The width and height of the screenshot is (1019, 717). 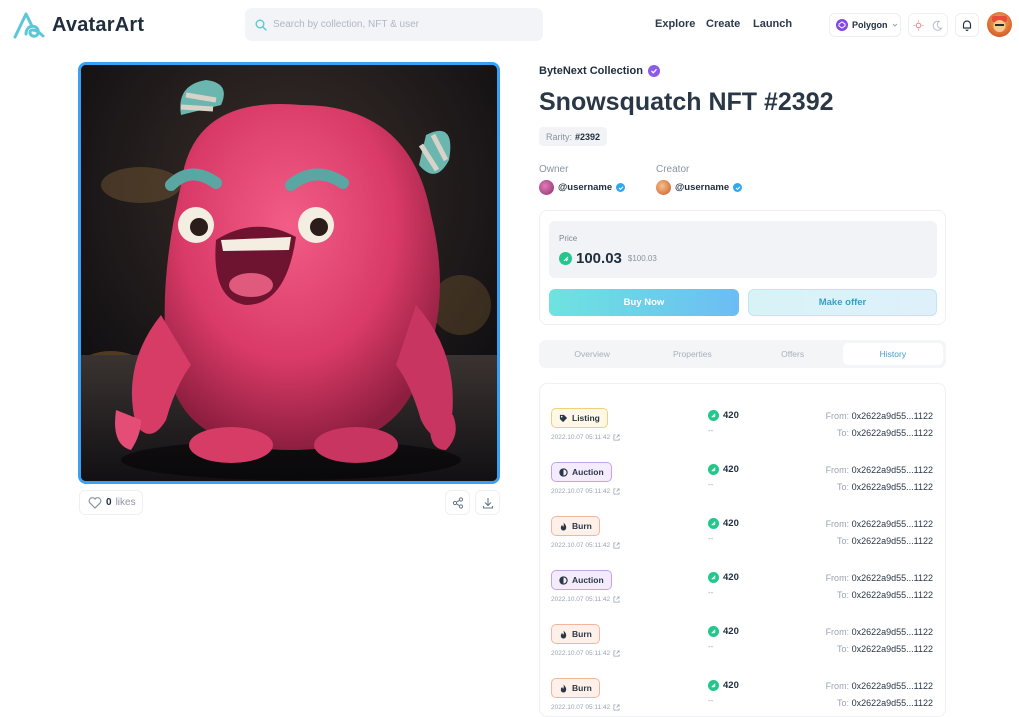 I want to click on top-header: AvatarArt Explore Create Launch Polygon, so click(x=509, y=25).